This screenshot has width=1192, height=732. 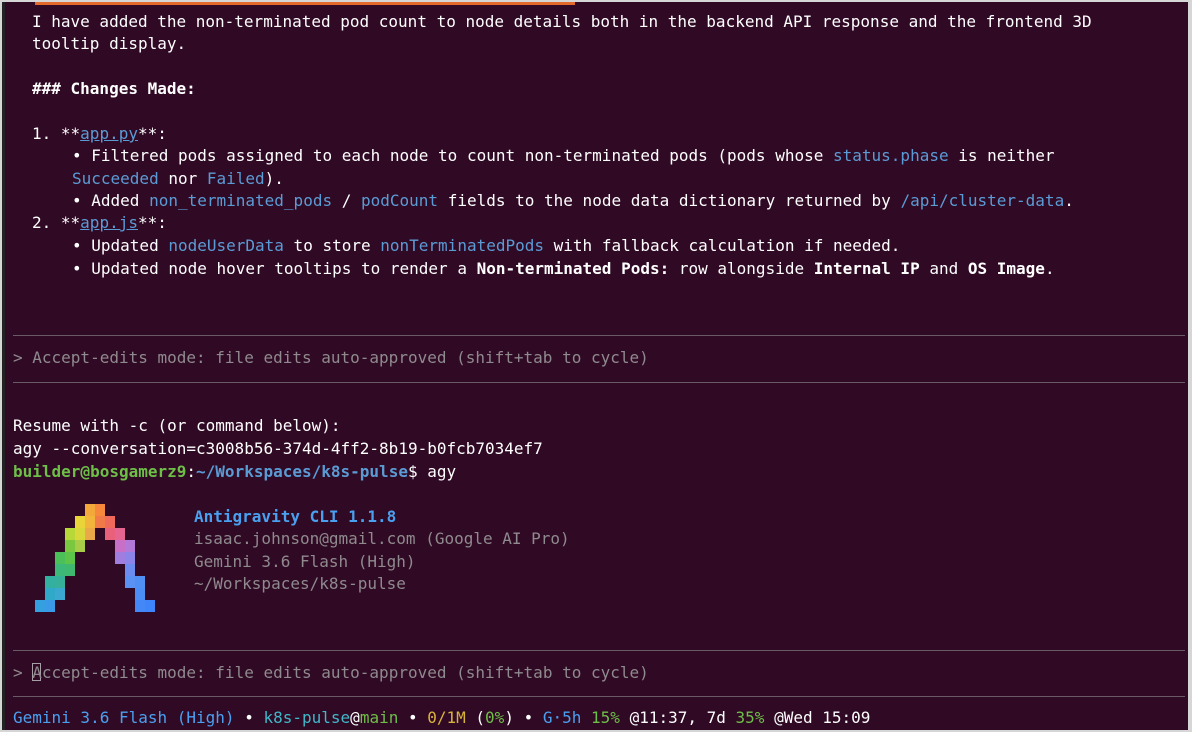 What do you see at coordinates (605, 717) in the screenshot?
I see `status-quota-5h: 15%` at bounding box center [605, 717].